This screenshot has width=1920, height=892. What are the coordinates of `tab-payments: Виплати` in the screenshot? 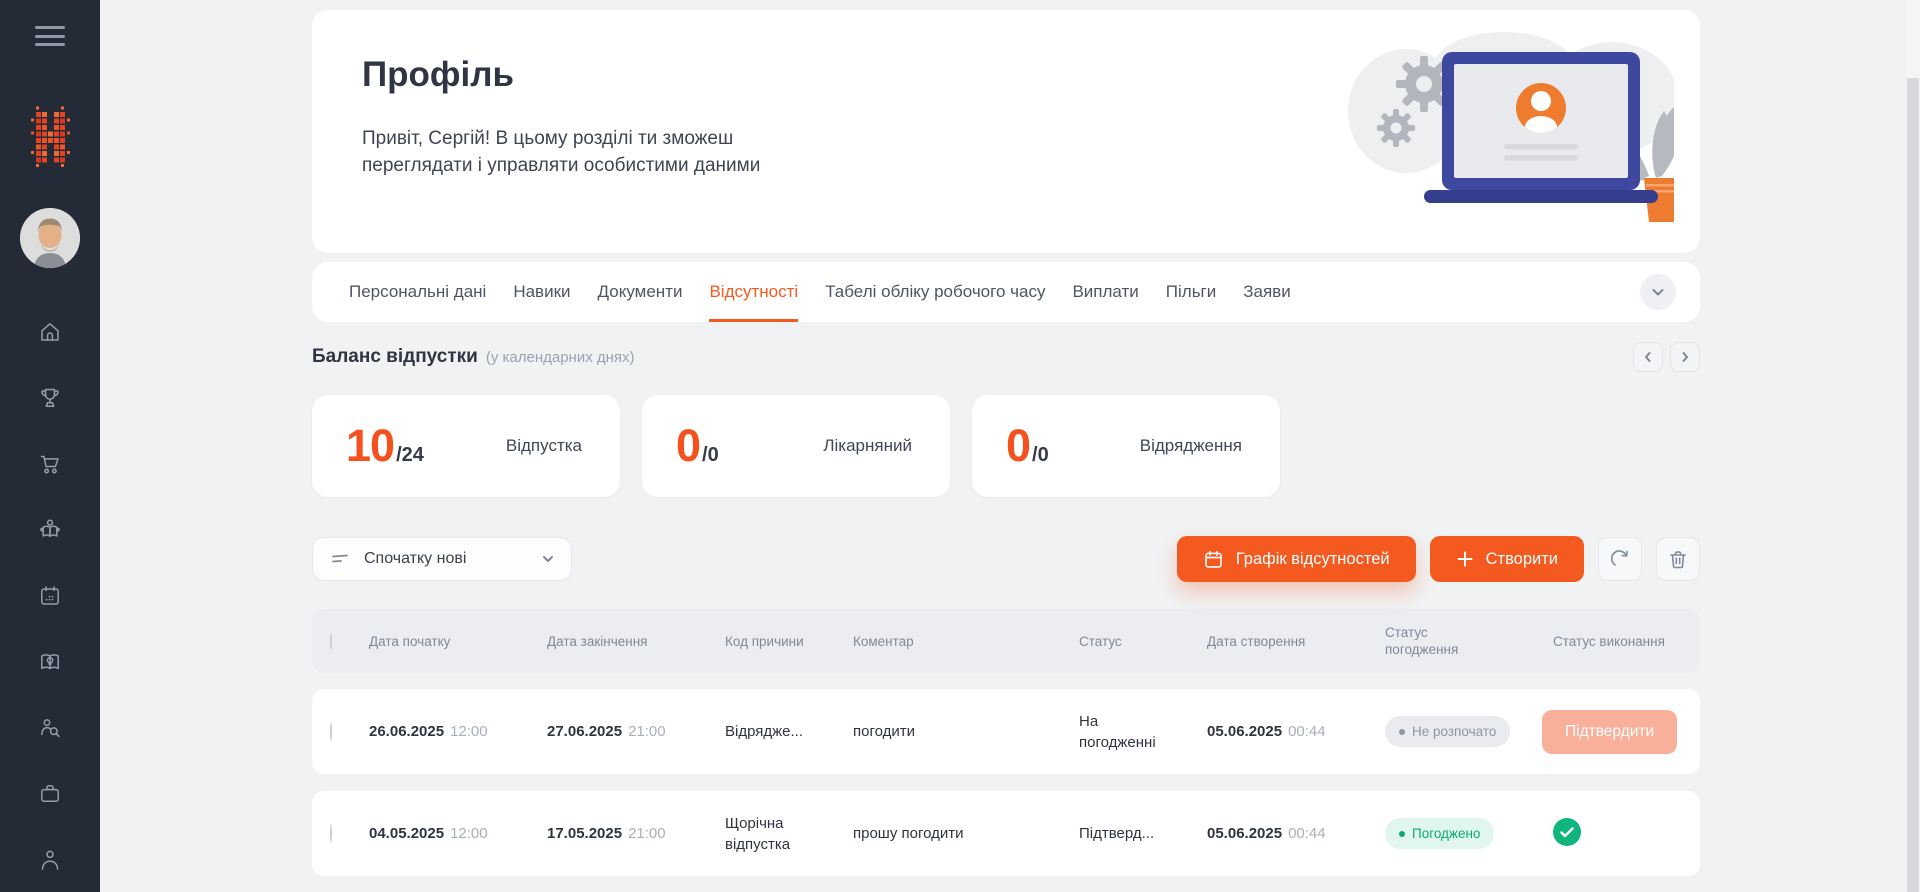 It's located at (1105, 292).